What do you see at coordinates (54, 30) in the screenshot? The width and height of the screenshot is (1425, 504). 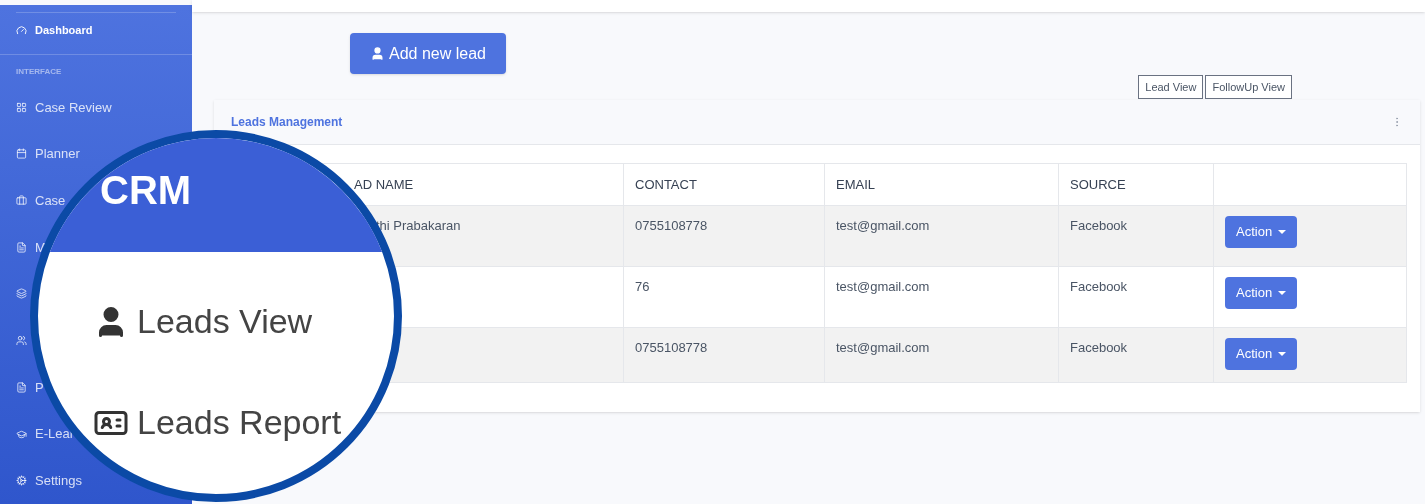 I see `sidebar-item: Dashboard` at bounding box center [54, 30].